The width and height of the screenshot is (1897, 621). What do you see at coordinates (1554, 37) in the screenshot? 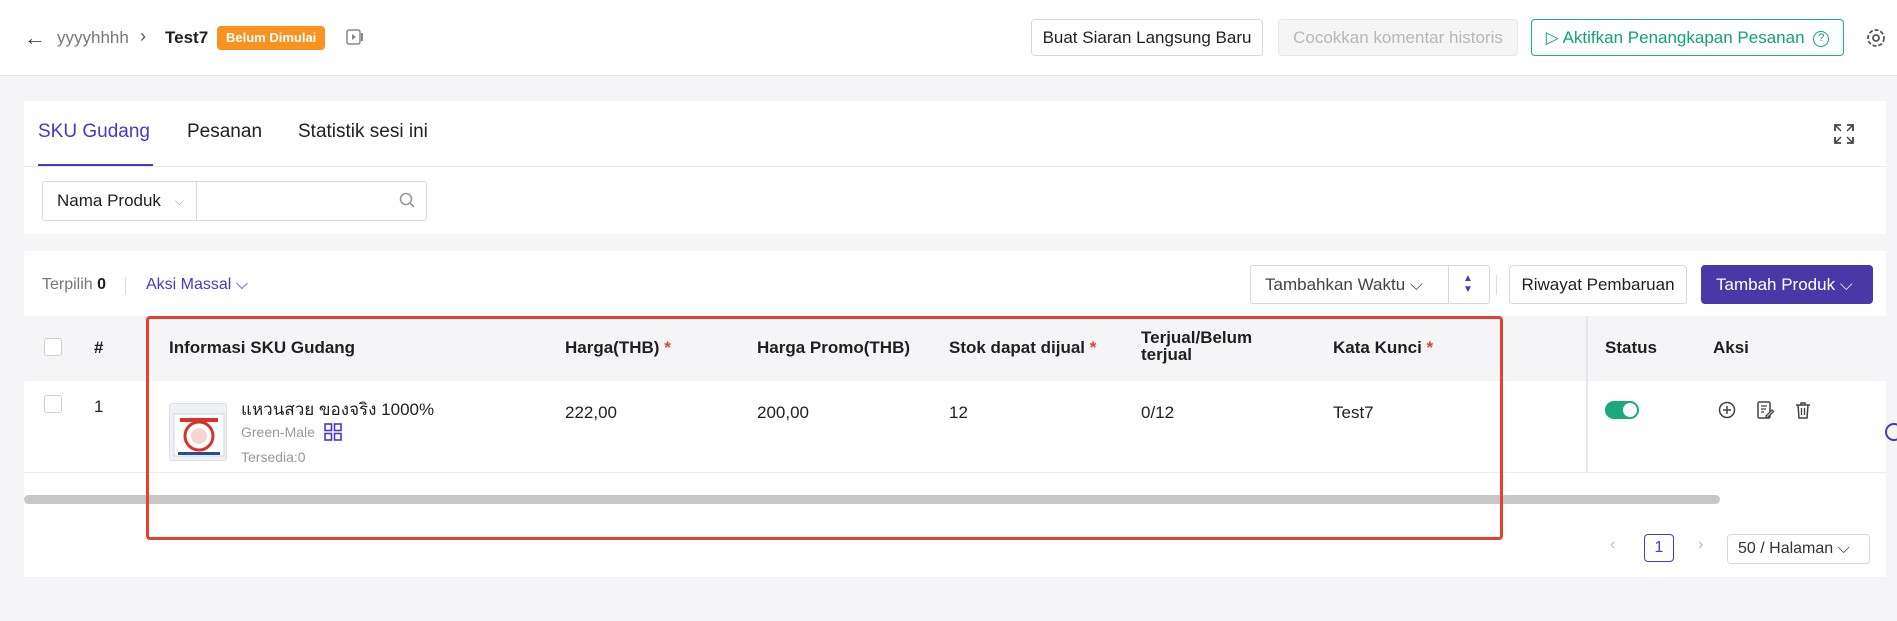
I see `play-icon: ▷` at bounding box center [1554, 37].